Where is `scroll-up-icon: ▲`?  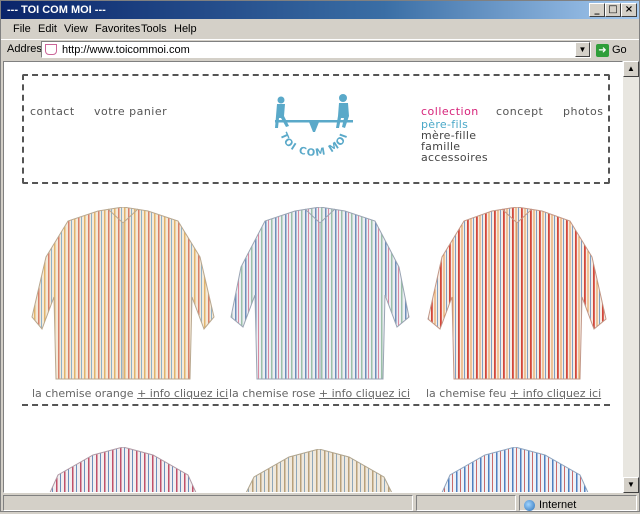 scroll-up-icon: ▲ is located at coordinates (631, 69).